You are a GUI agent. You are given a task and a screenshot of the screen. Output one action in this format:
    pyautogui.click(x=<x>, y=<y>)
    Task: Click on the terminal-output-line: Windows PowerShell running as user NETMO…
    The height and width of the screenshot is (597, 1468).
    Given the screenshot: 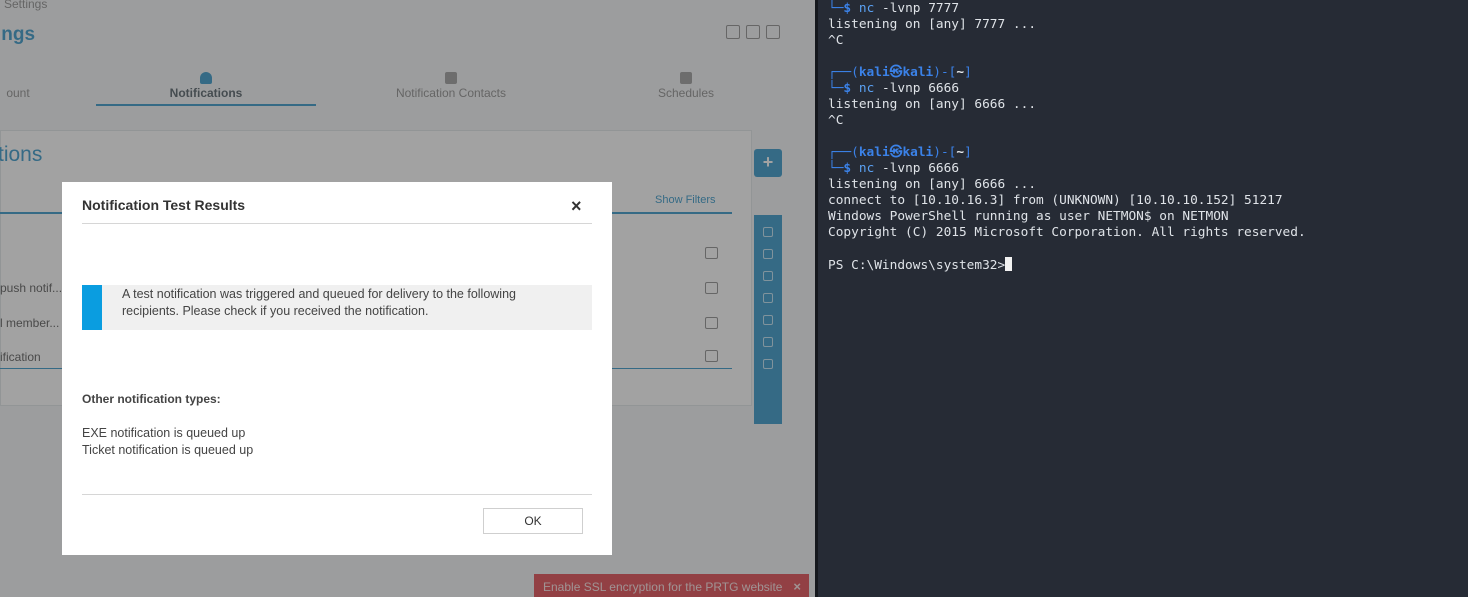 What is the action you would take?
    pyautogui.click(x=1028, y=216)
    